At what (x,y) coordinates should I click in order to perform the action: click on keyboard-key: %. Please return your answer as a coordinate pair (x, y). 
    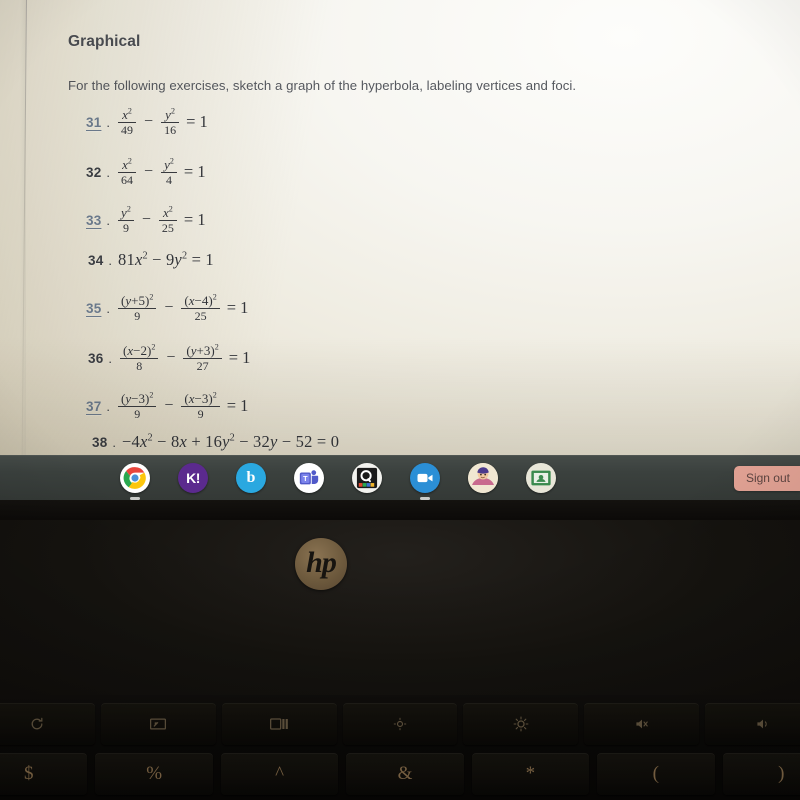
    Looking at the image, I should click on (154, 774).